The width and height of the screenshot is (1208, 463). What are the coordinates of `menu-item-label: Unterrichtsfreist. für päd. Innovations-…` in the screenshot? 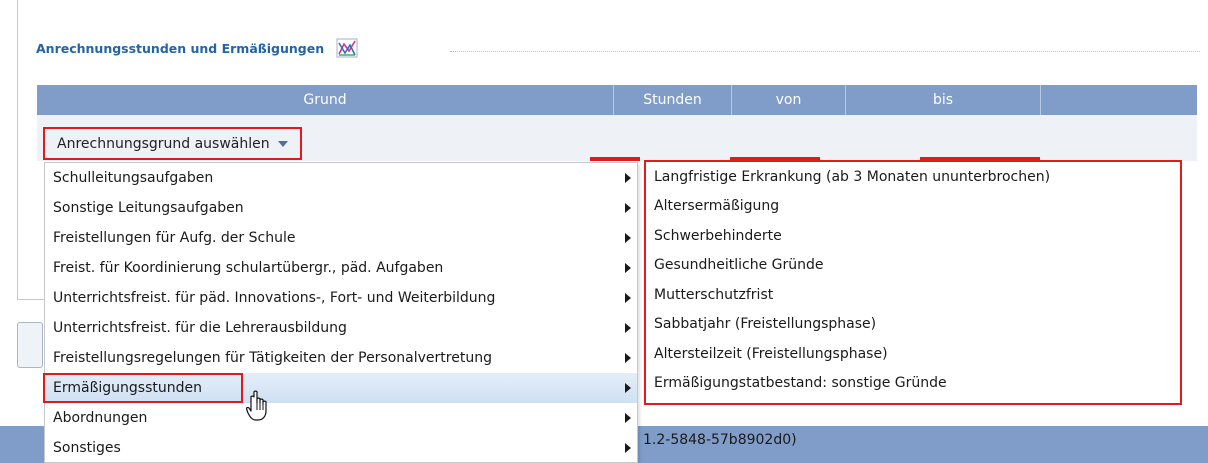 It's located at (274, 298).